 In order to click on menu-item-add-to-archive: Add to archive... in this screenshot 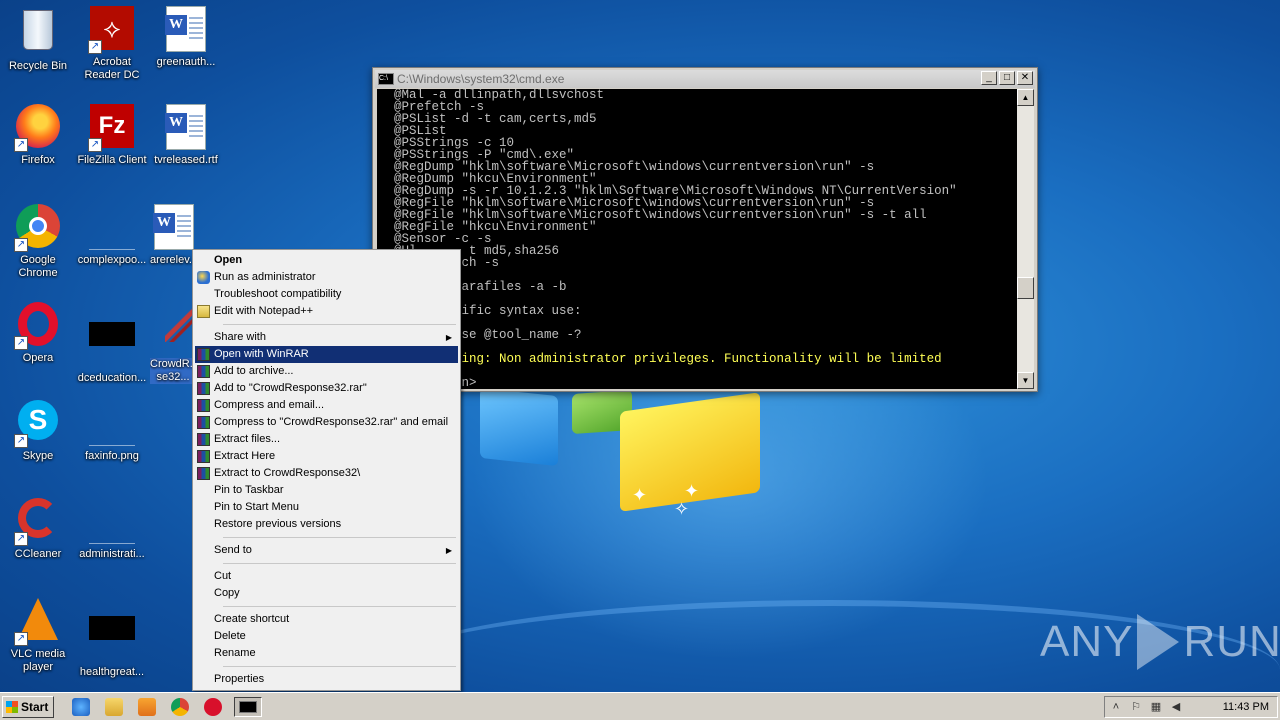, I will do `click(326, 371)`.